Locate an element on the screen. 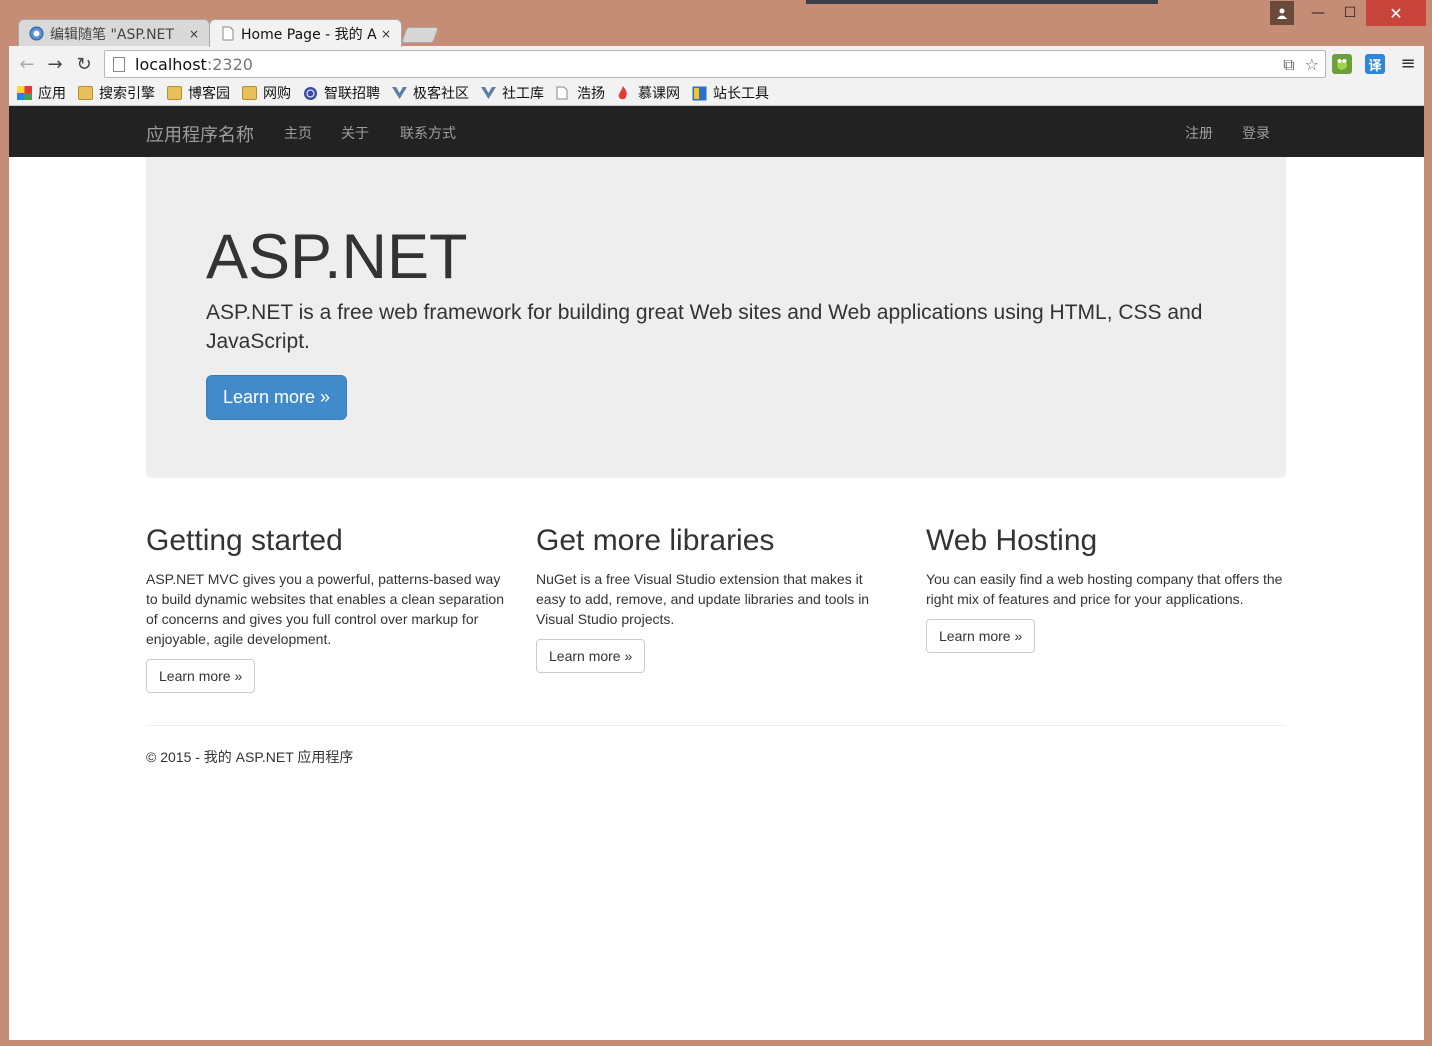 This screenshot has width=1432, height=1046. new-tab-button is located at coordinates (420, 35).